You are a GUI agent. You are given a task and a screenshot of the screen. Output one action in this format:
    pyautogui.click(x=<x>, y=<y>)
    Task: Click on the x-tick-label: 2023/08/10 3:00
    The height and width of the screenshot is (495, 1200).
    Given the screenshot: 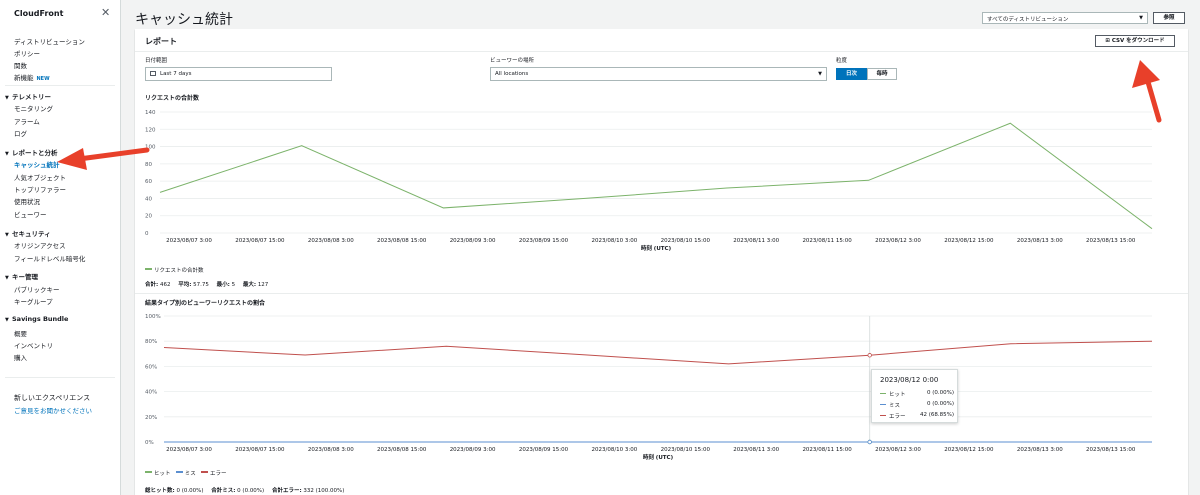 What is the action you would take?
    pyautogui.click(x=614, y=450)
    